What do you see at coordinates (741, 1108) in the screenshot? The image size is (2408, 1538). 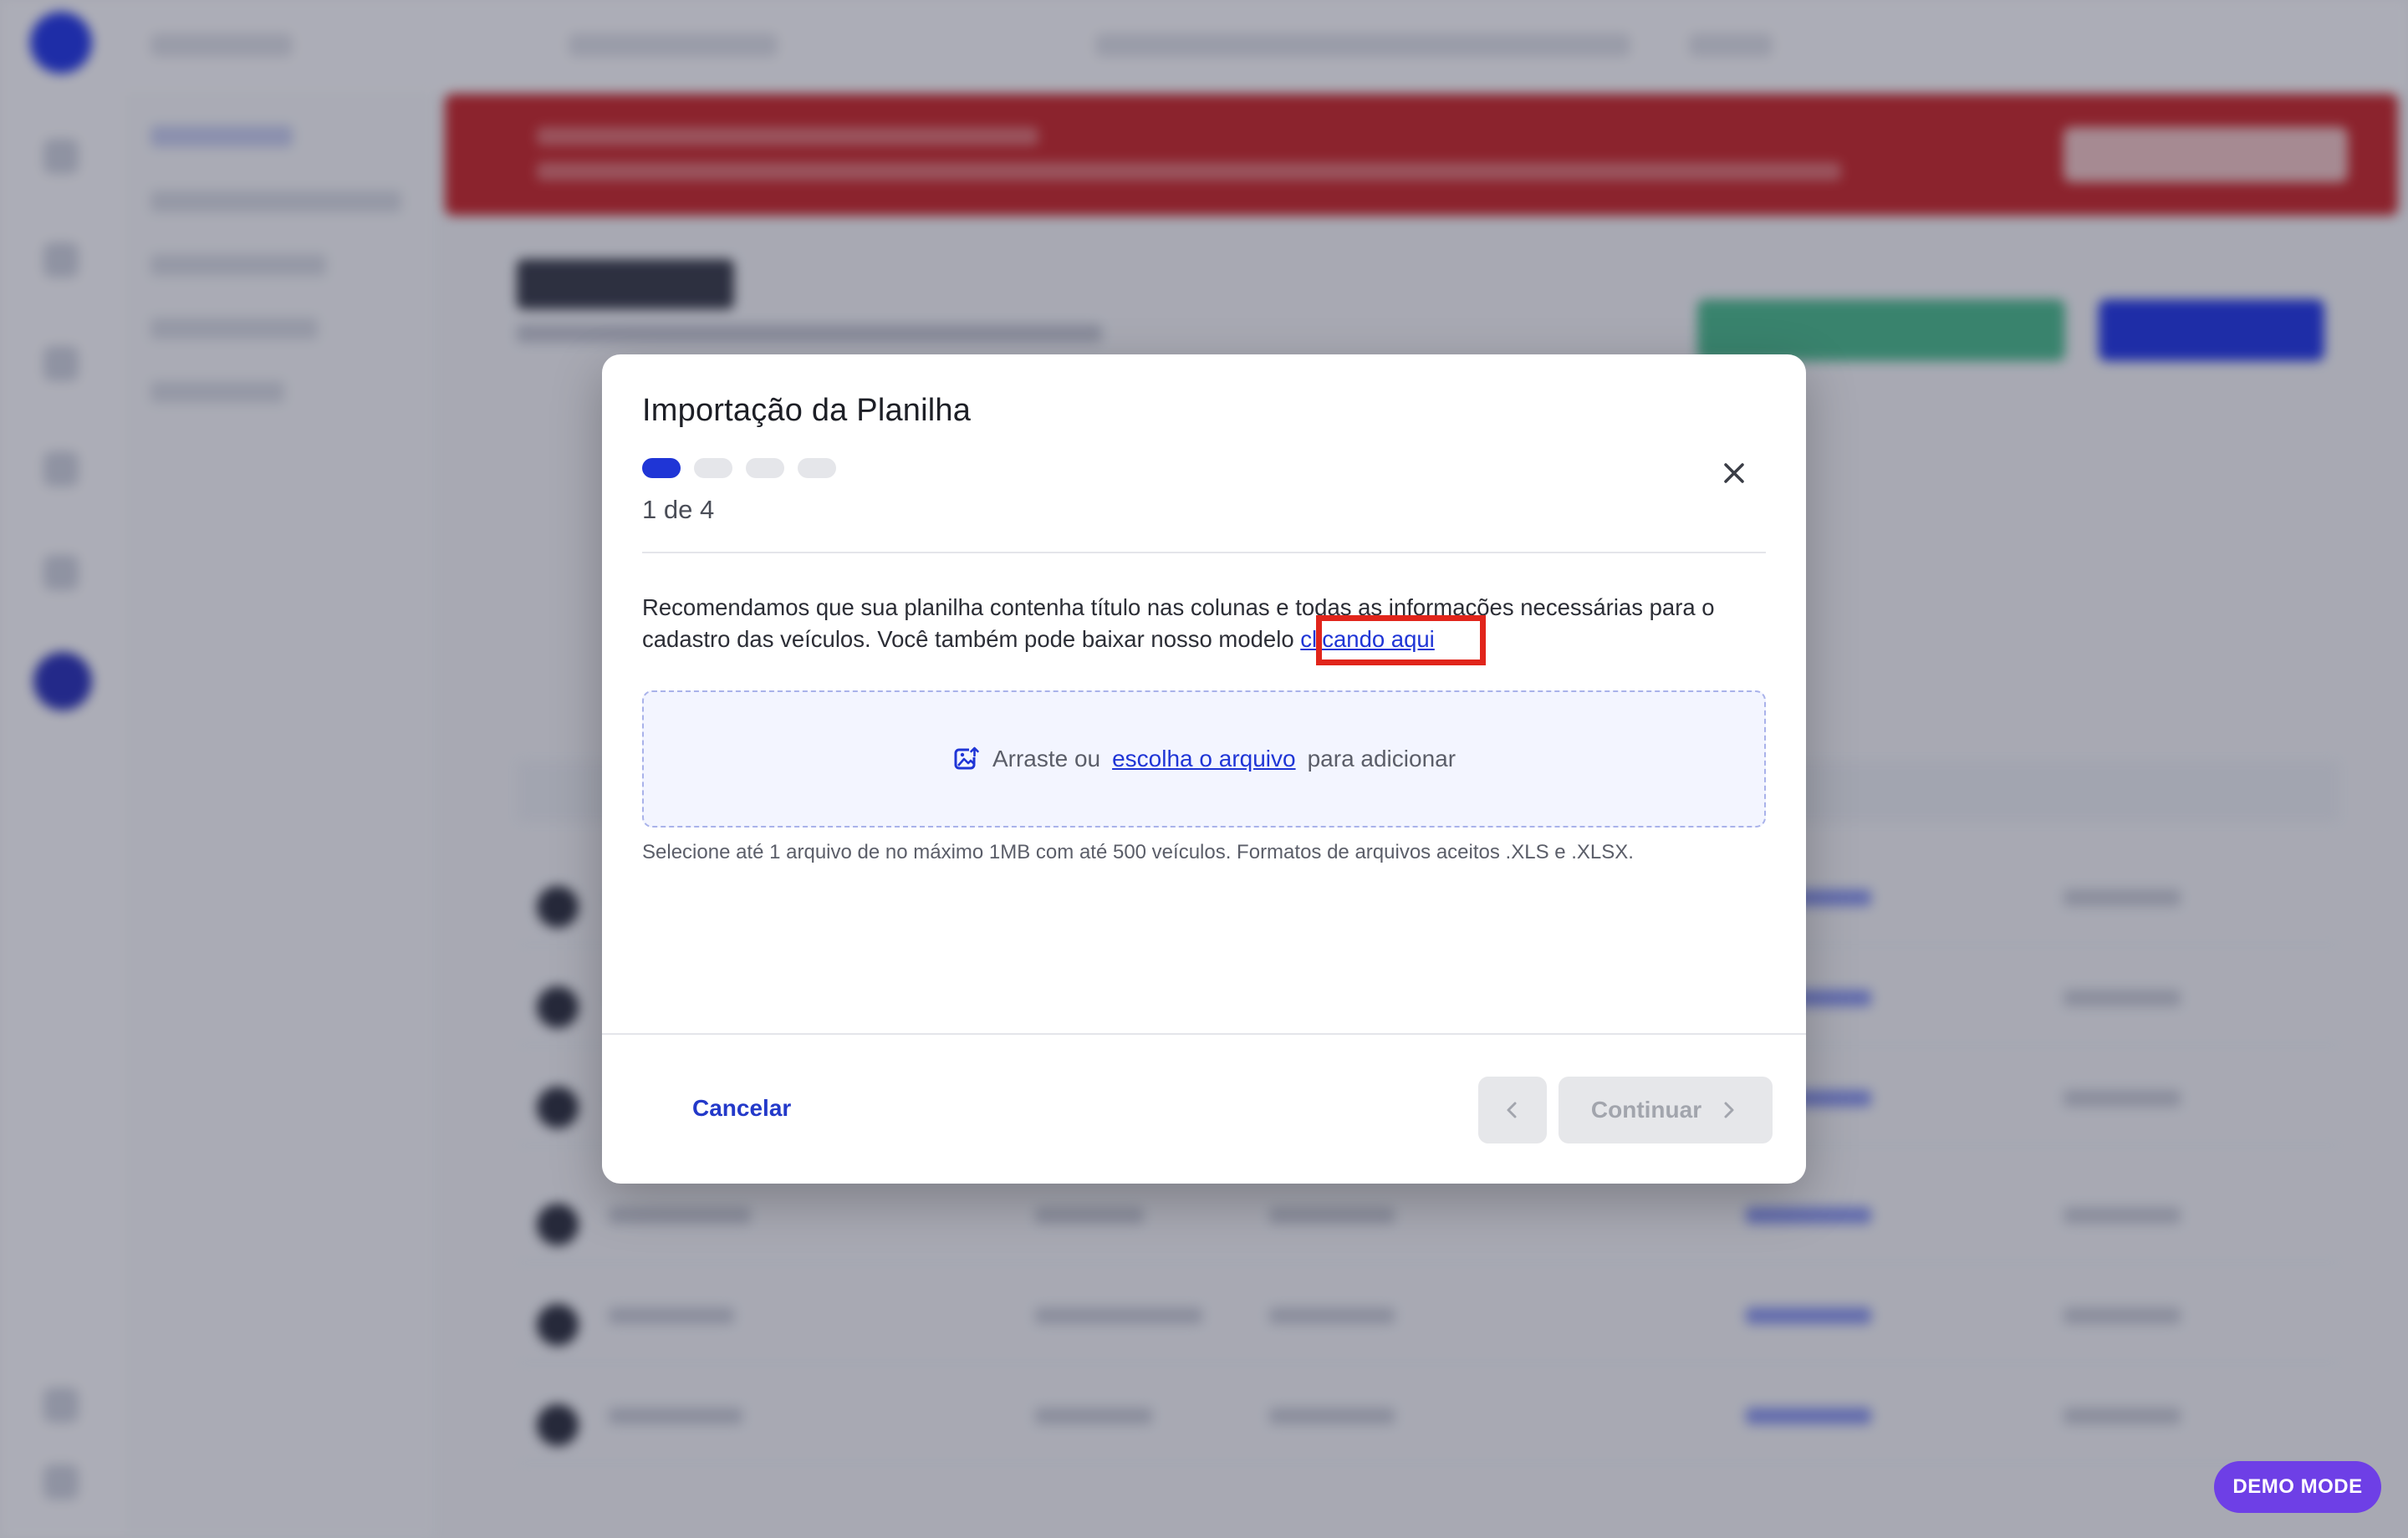 I see `cancel-button: Cancelar` at bounding box center [741, 1108].